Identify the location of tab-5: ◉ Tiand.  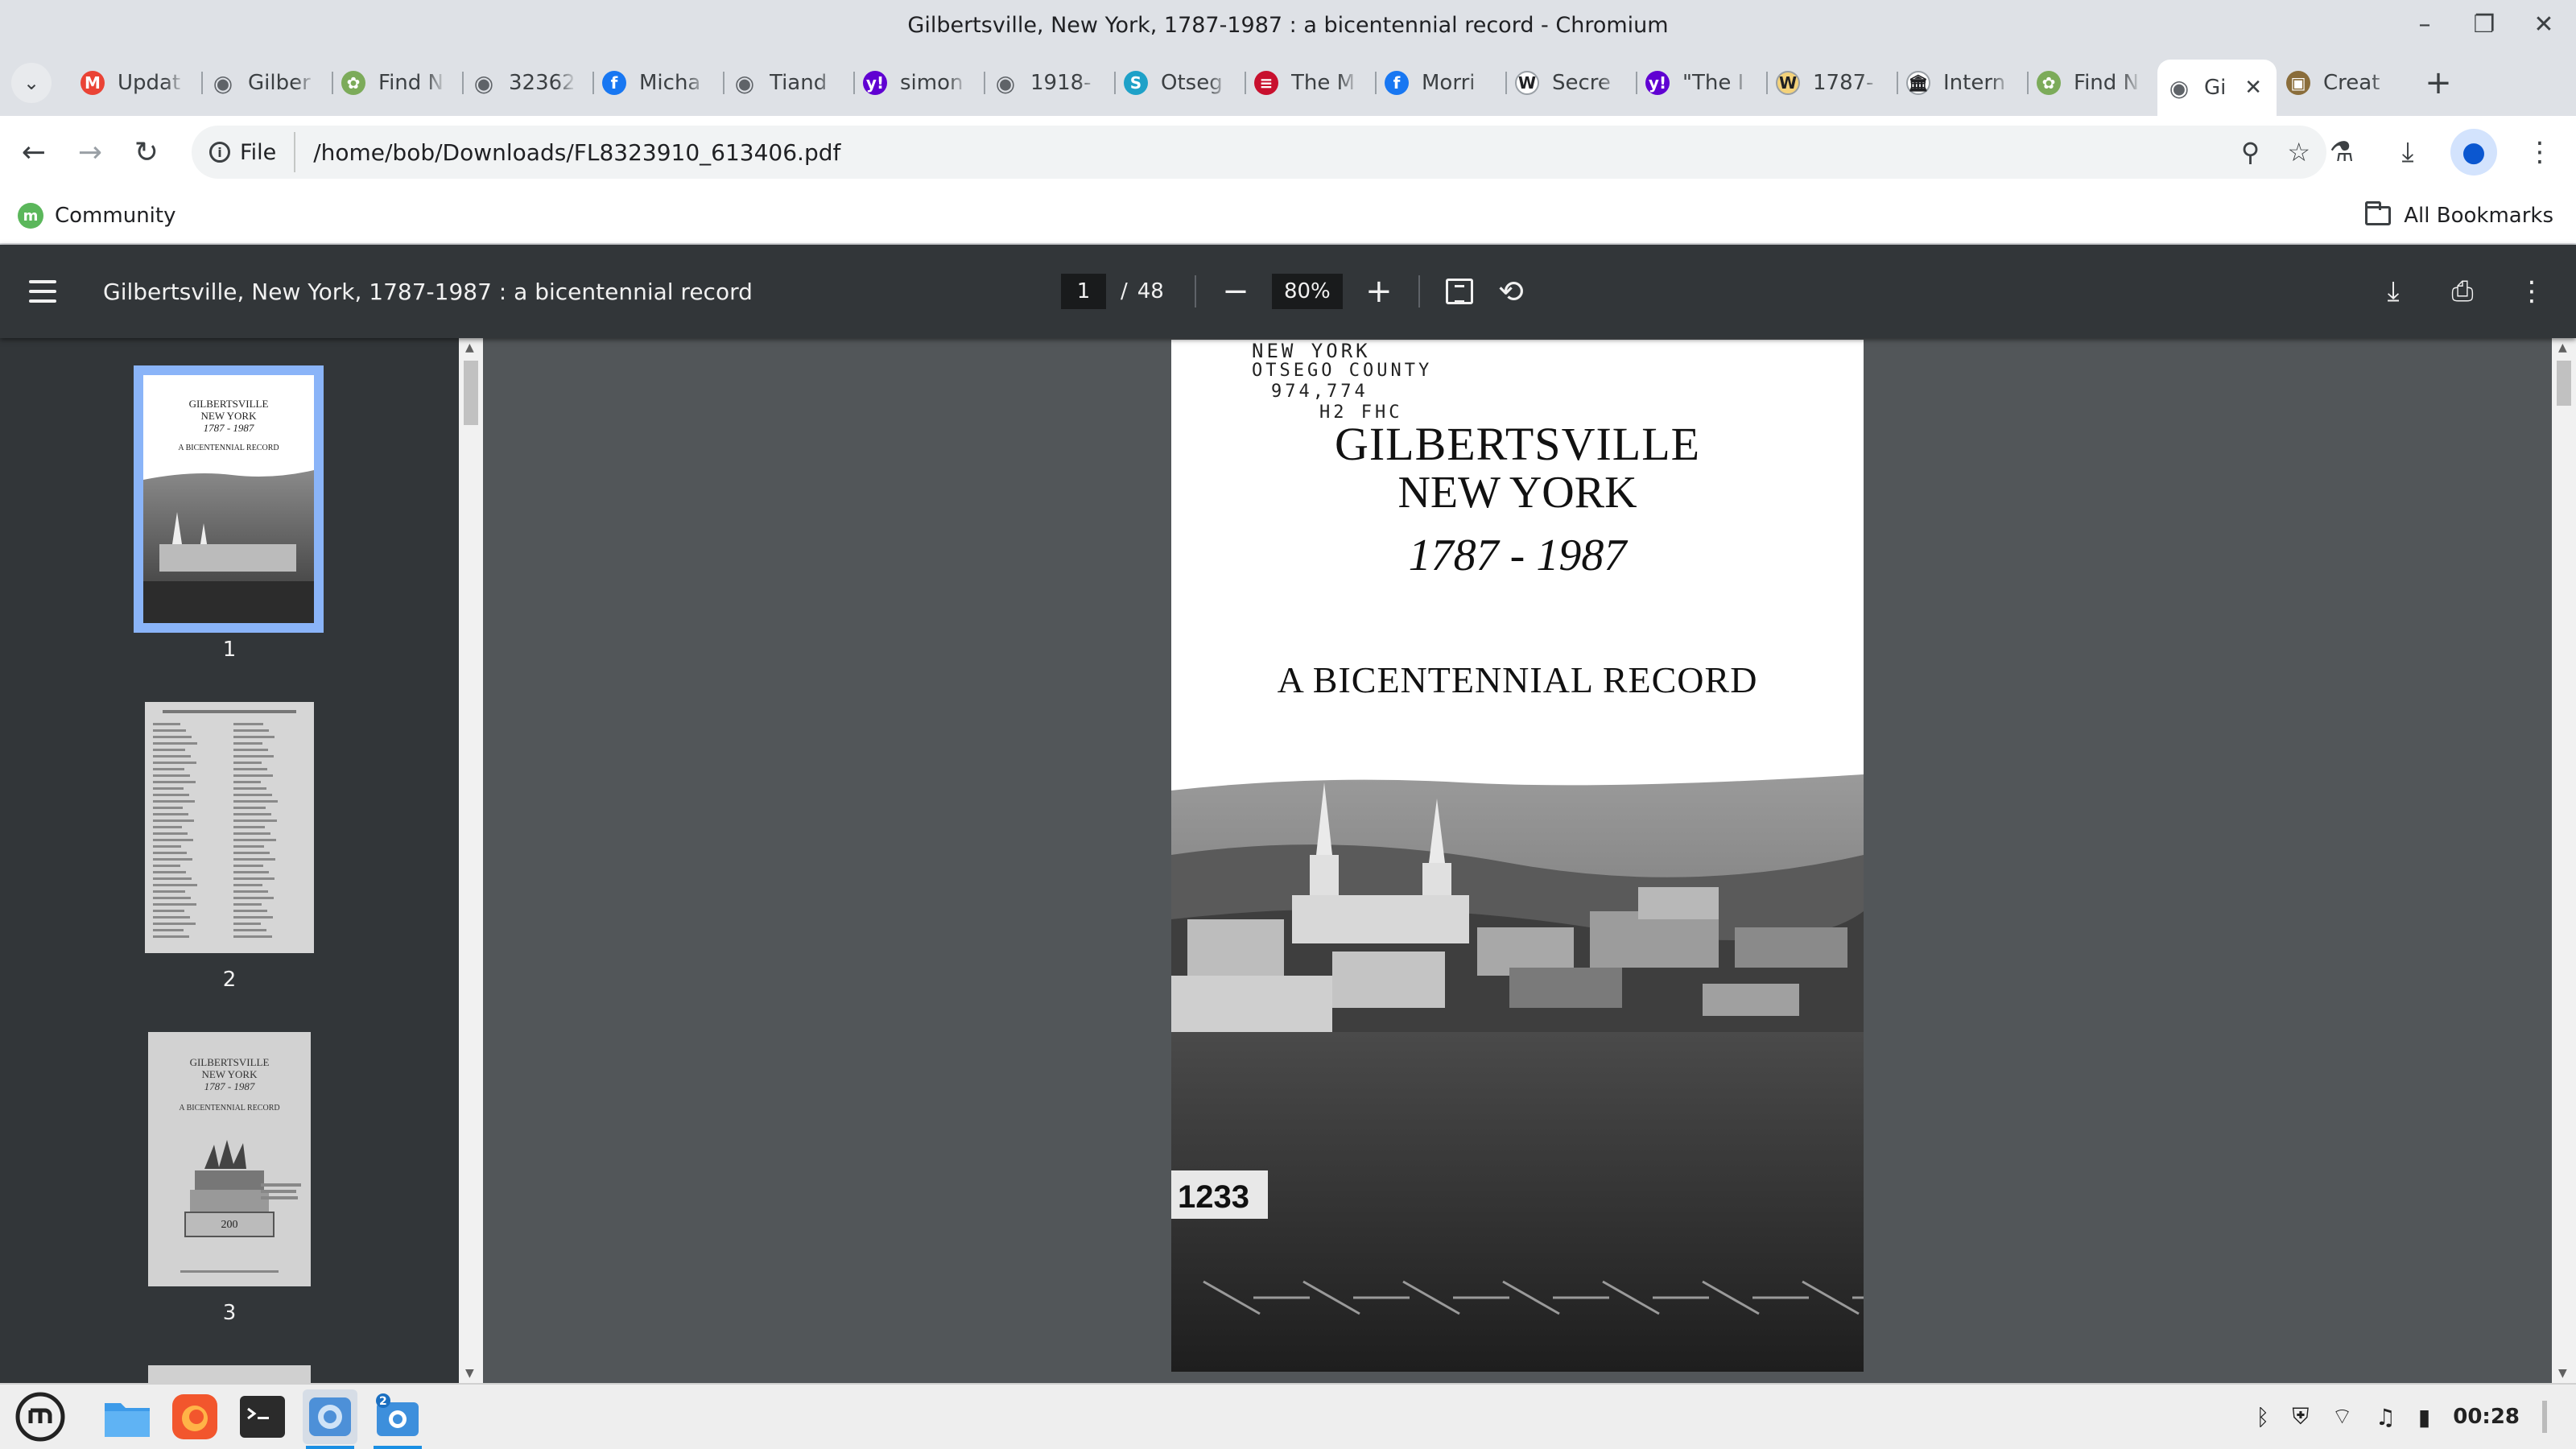
(788, 83).